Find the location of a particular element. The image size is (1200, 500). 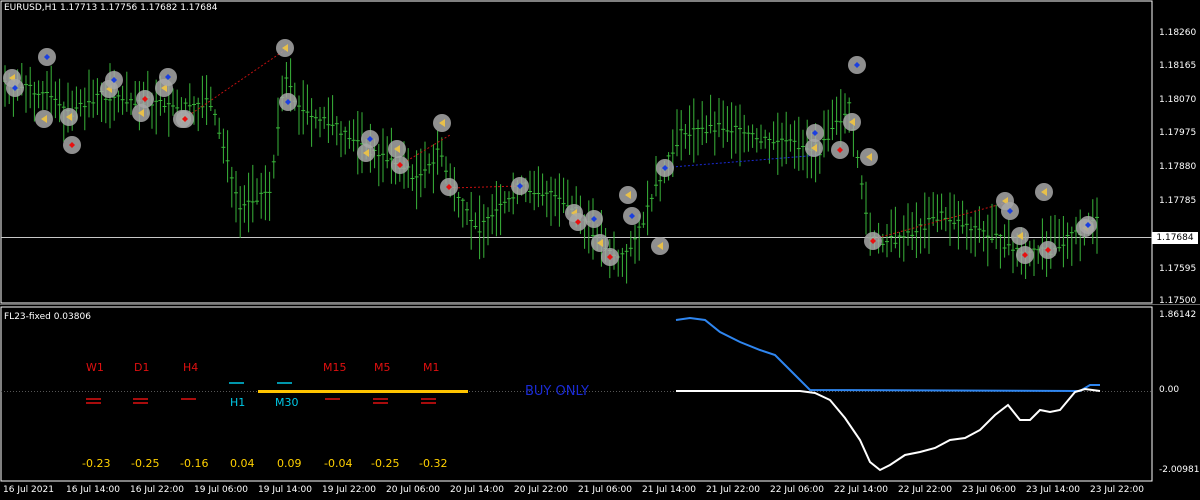

price-tick: 1.17785 is located at coordinates (1178, 201).